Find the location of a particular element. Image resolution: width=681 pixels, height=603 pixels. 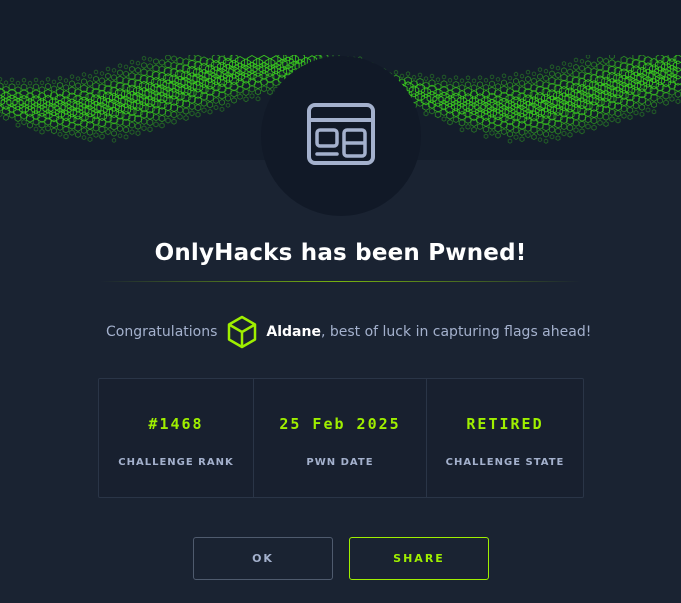

congrats-prefix: Congratulations is located at coordinates (162, 332).